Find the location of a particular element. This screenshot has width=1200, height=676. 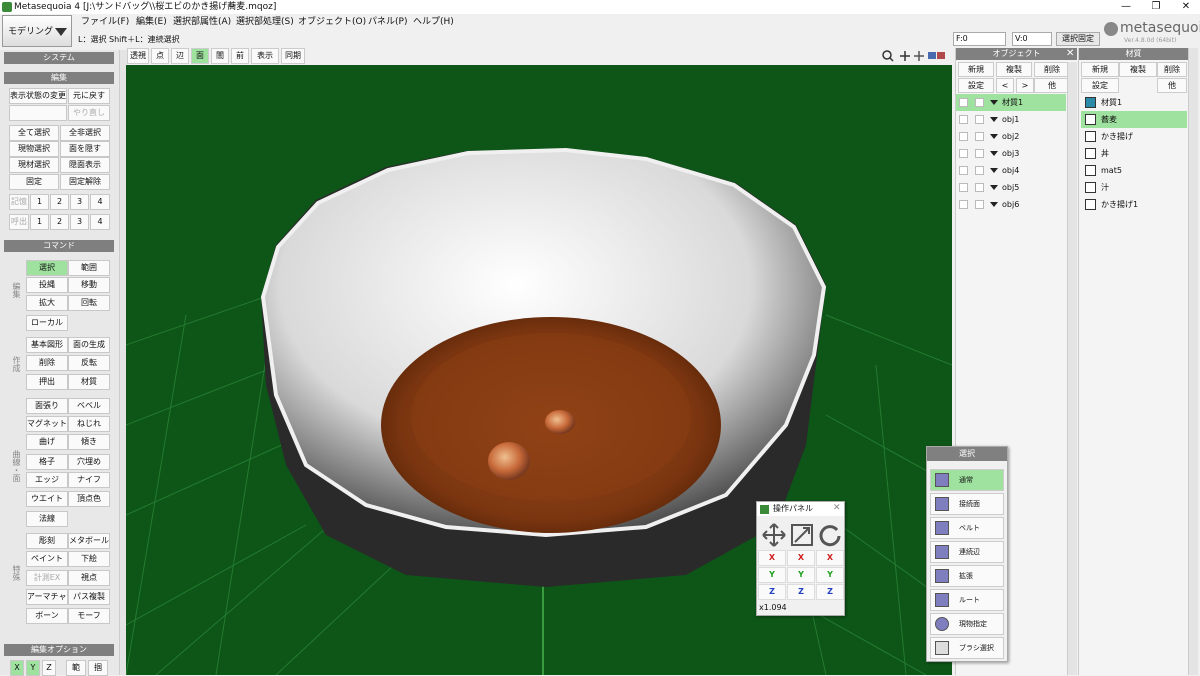

display-state-button: 表示状態の変更 is located at coordinates (38, 96).